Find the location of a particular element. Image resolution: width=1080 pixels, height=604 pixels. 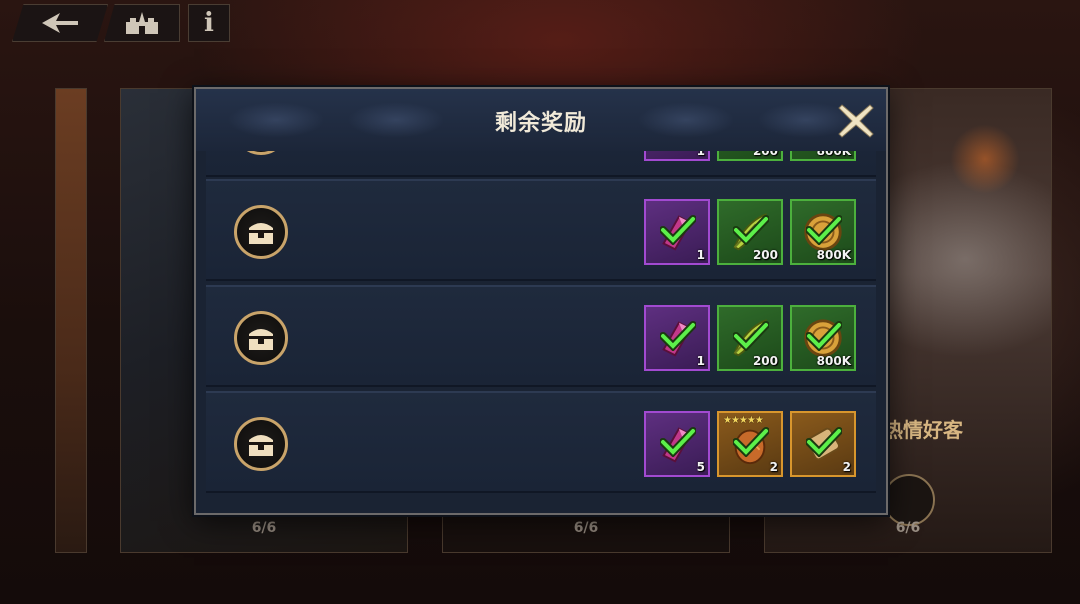

dialog-header: 剩余奖励 is located at coordinates (541, 120).